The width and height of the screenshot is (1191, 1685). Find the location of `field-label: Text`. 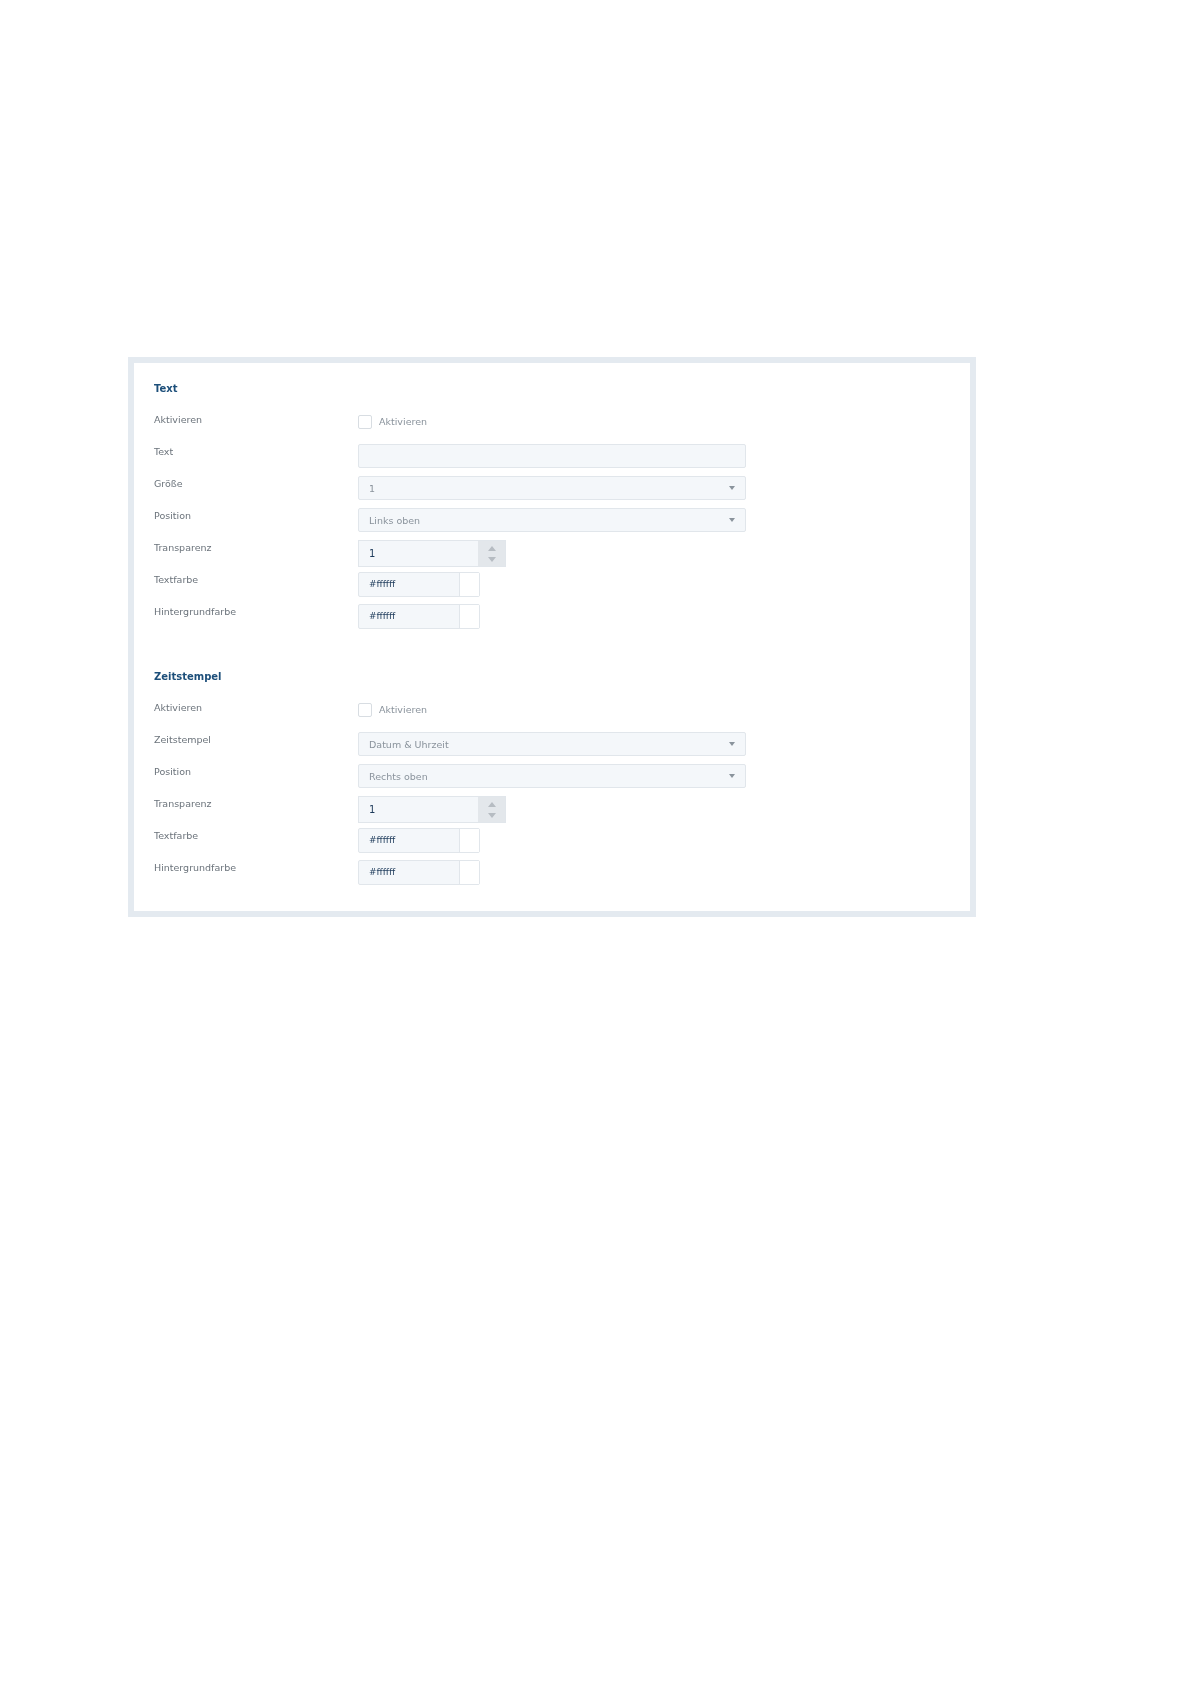

field-label: Text is located at coordinates (164, 452).